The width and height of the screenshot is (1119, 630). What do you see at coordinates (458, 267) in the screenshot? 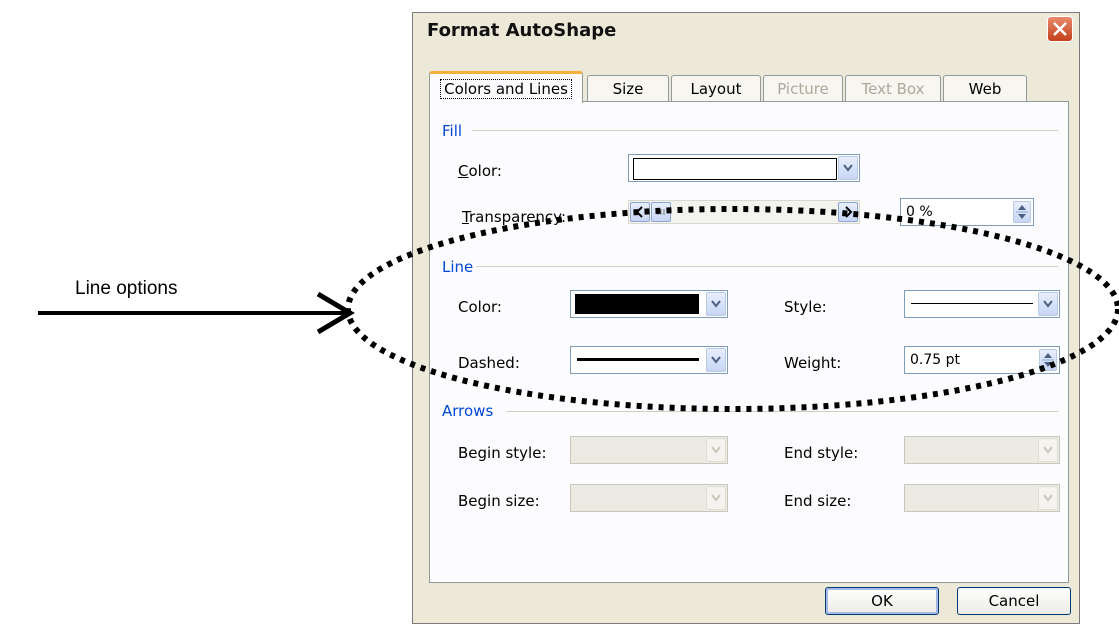
I see `line-group-header: Line` at bounding box center [458, 267].